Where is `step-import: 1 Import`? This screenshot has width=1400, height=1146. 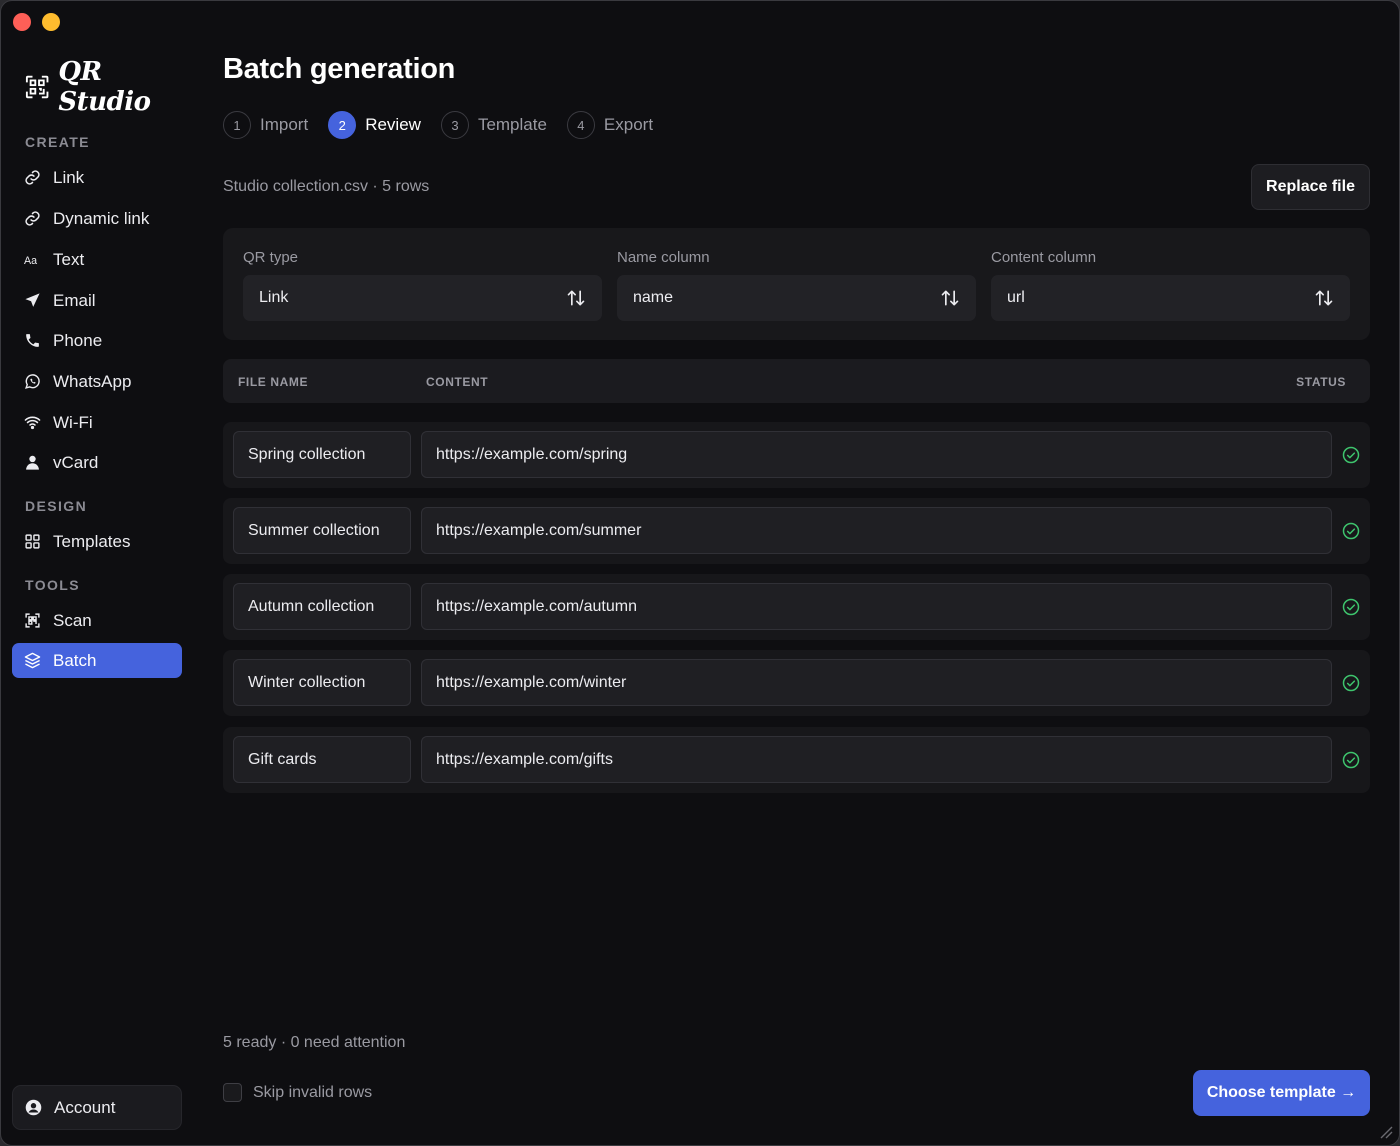
step-import: 1 Import is located at coordinates (265, 125).